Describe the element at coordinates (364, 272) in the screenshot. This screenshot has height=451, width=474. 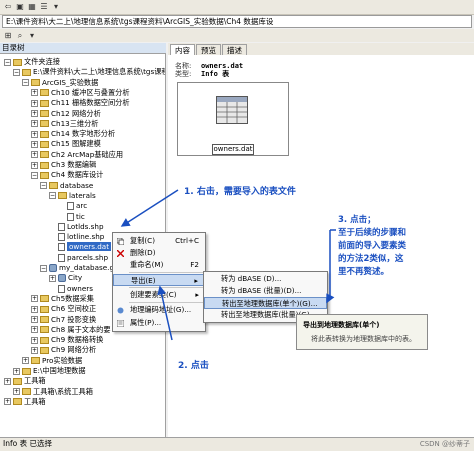
I see `annotation-line: 里不再赘述。` at that location.